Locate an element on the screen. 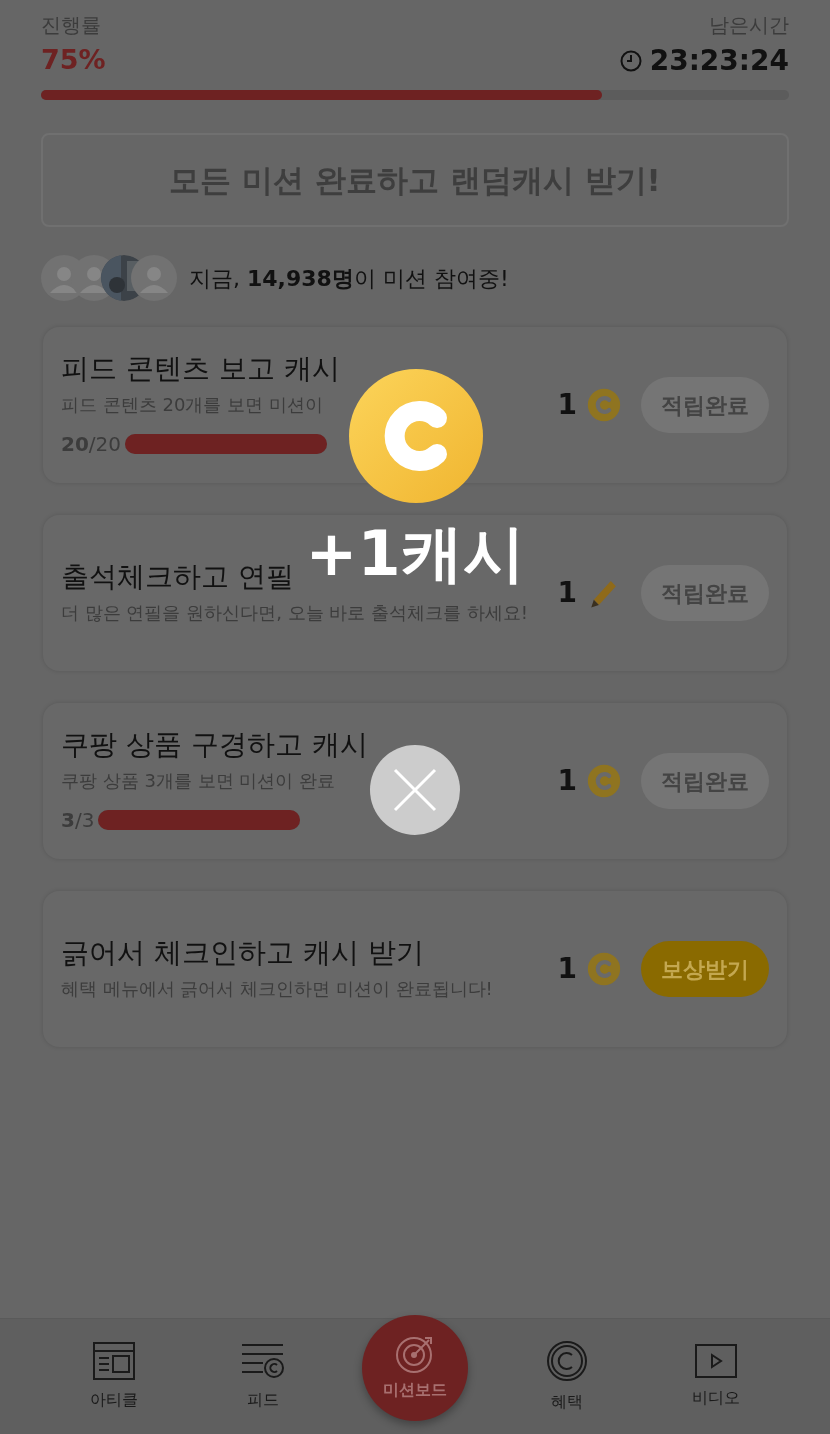 The image size is (830, 1434). avatar-icon is located at coordinates (154, 278).